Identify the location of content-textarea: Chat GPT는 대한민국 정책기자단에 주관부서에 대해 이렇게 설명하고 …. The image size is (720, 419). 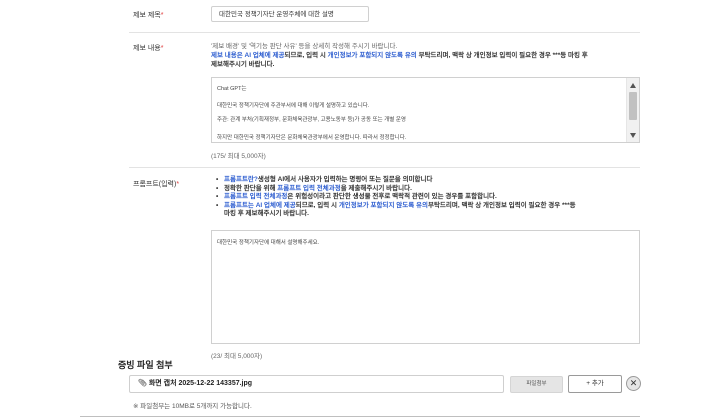
(425, 110).